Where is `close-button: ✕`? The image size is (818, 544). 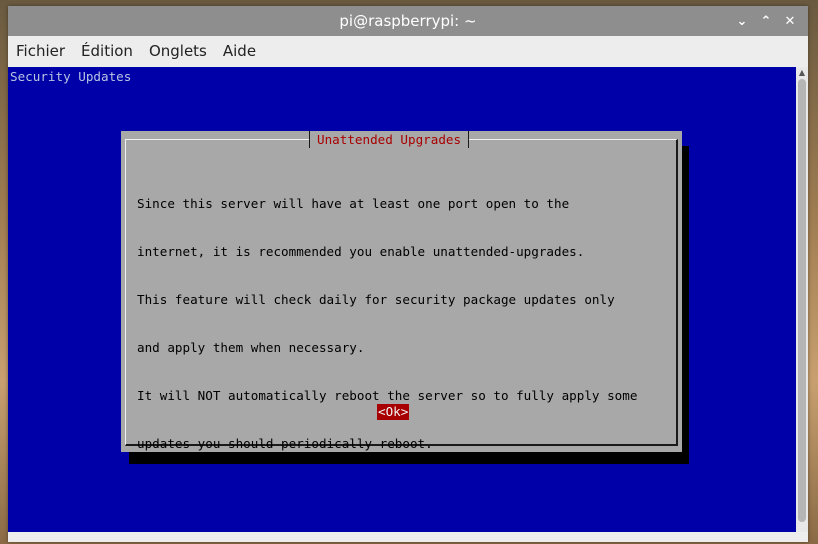
close-button: ✕ is located at coordinates (790, 21).